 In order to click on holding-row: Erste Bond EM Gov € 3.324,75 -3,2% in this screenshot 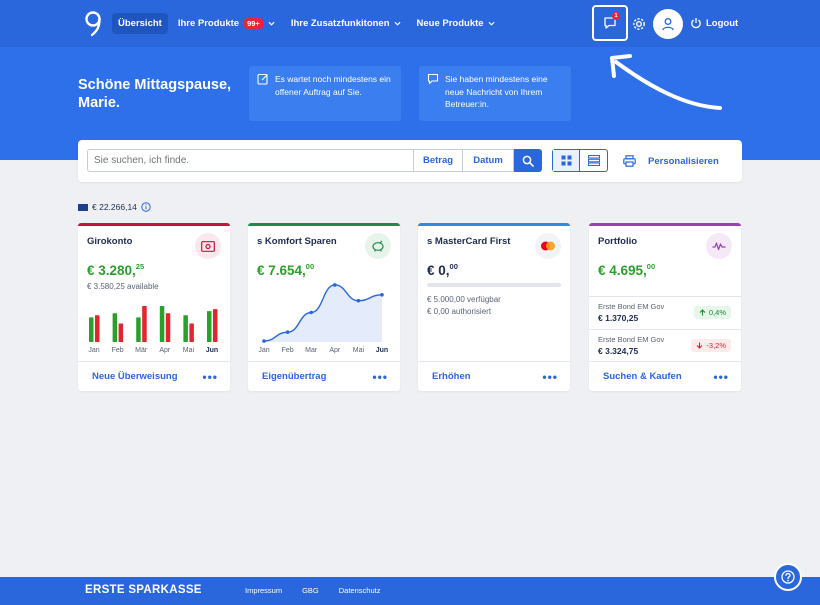, I will do `click(665, 345)`.